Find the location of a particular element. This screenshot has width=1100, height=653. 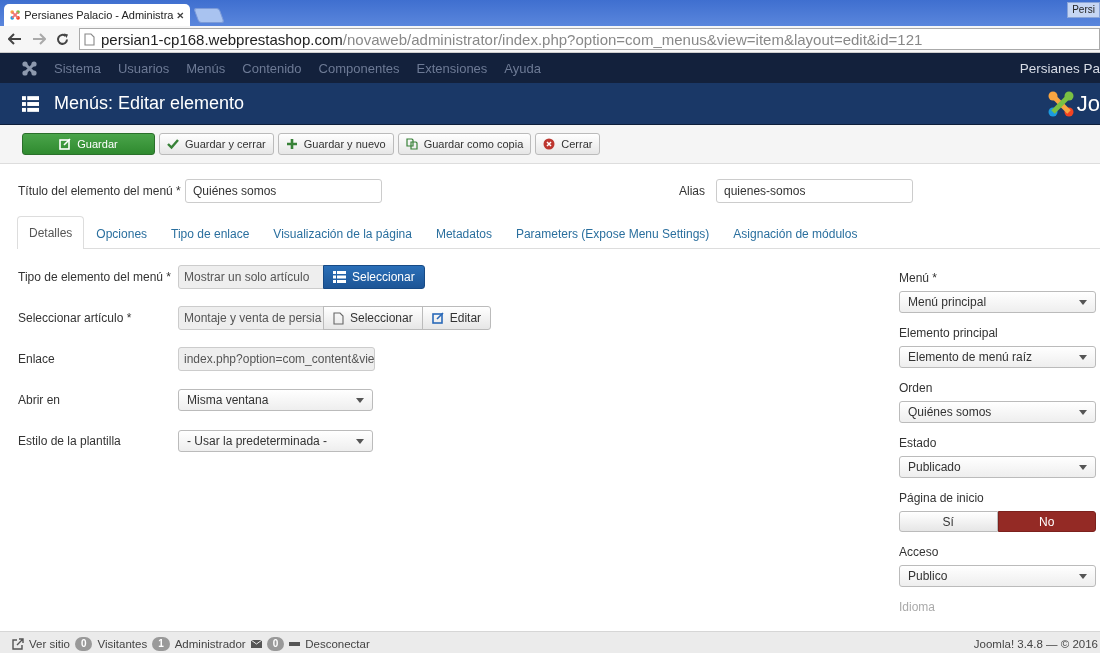

tab-title: Persianes Palacio - Administra is located at coordinates (99, 15).